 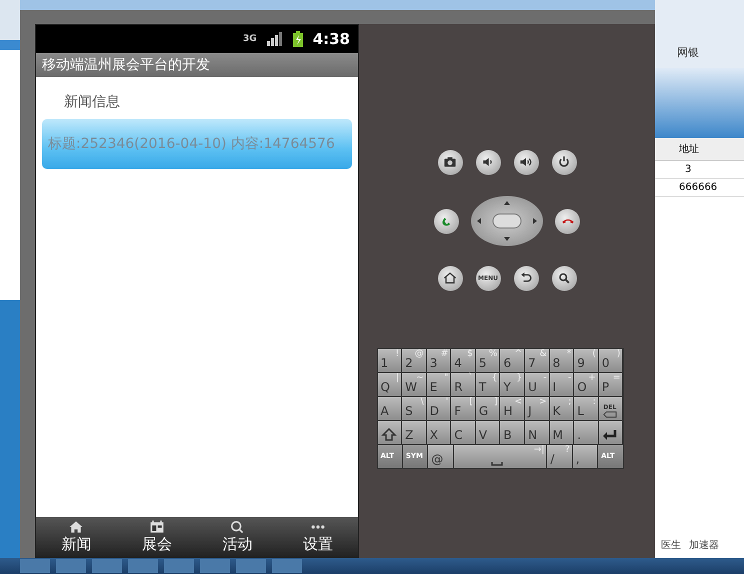 What do you see at coordinates (512, 360) in the screenshot?
I see `keyboard-key: 6 ^` at bounding box center [512, 360].